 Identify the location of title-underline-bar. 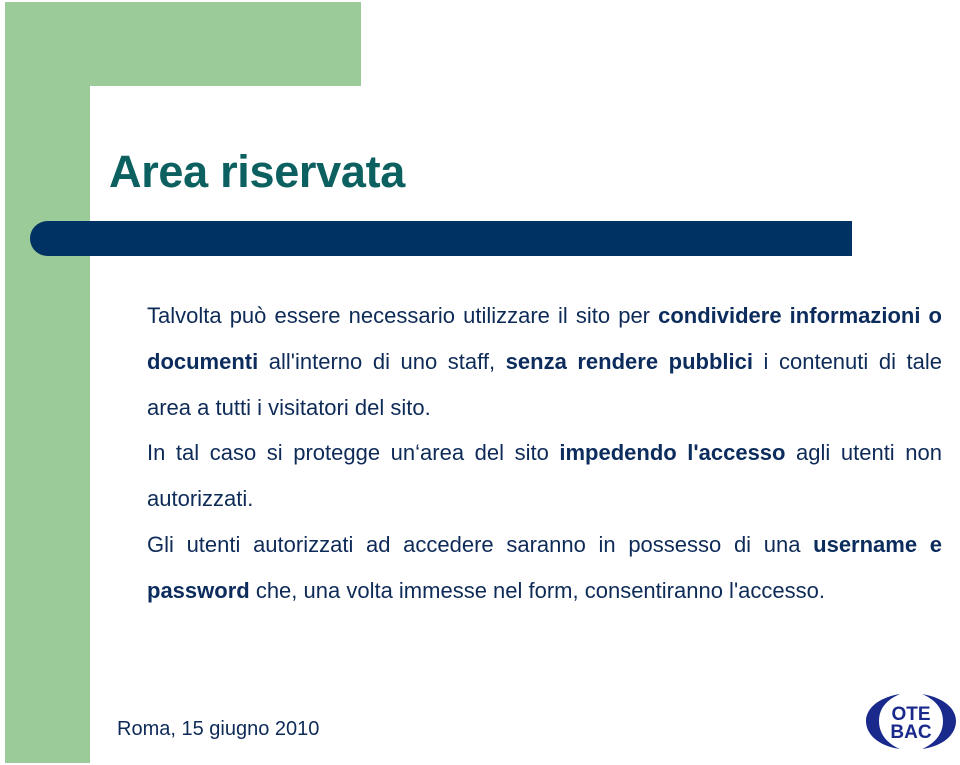
(441, 238).